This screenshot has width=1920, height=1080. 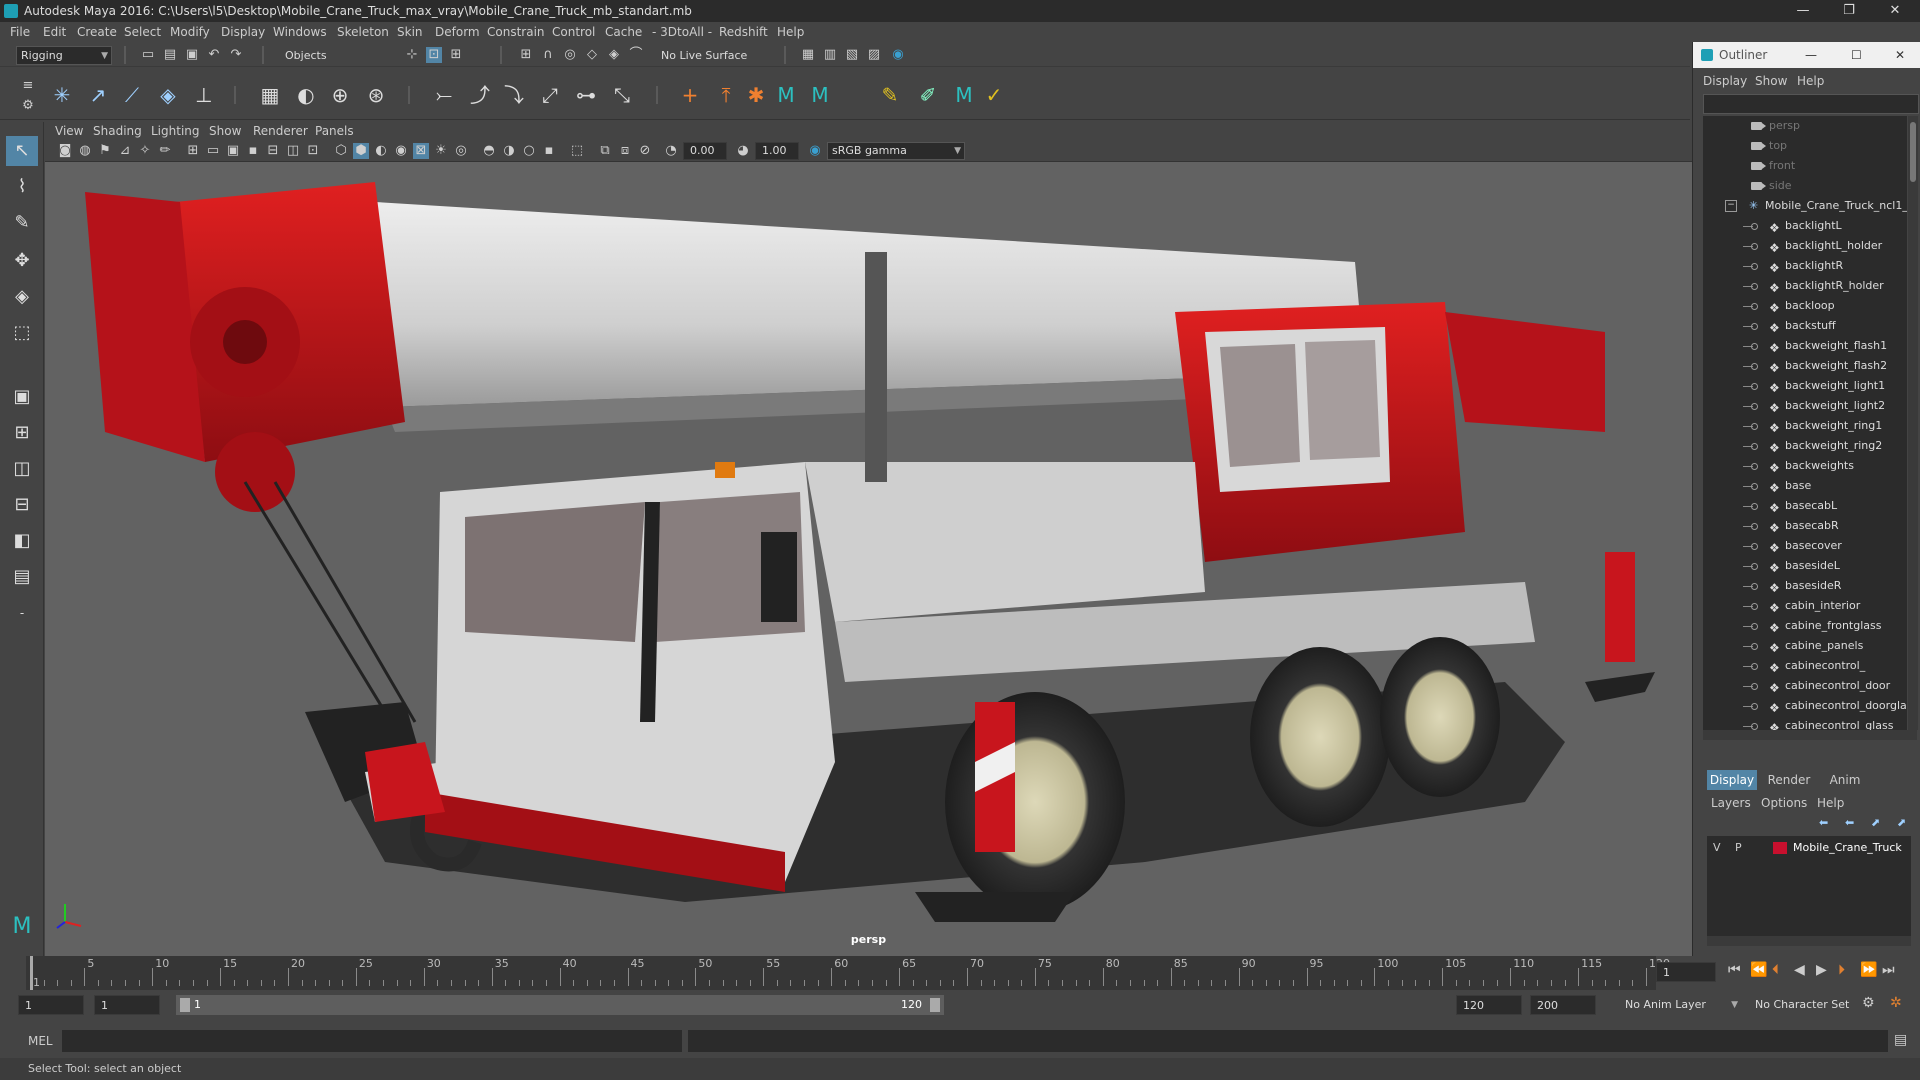 What do you see at coordinates (1805, 286) in the screenshot?
I see `outliner-item: ❖ backlightR_holder` at bounding box center [1805, 286].